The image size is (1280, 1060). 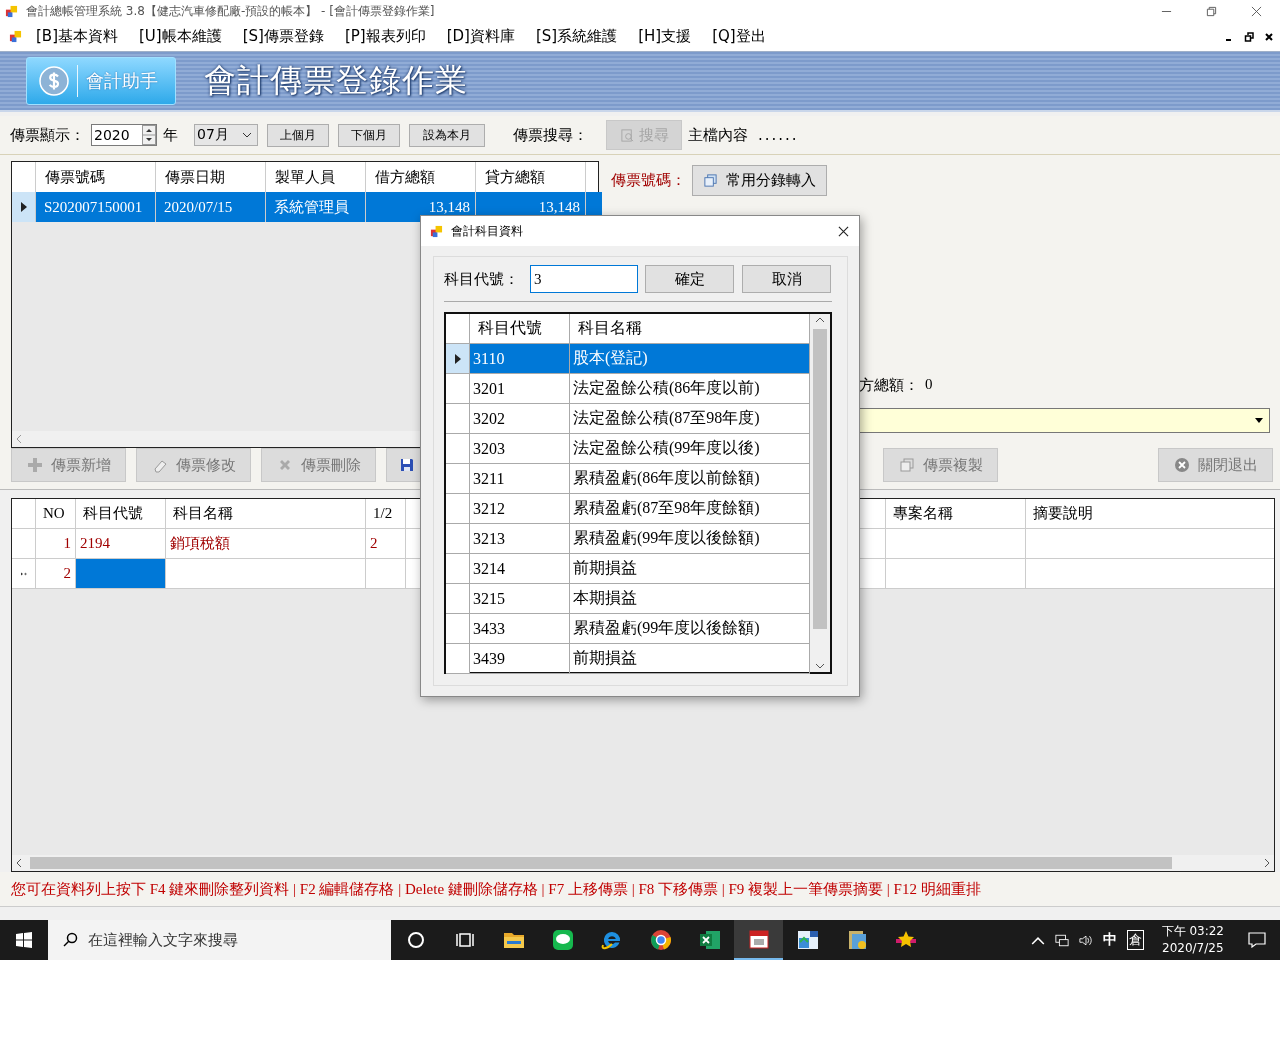 What do you see at coordinates (628, 509) in the screenshot?
I see `table-row: 3212 累積盈虧(87至98年度餘額)` at bounding box center [628, 509].